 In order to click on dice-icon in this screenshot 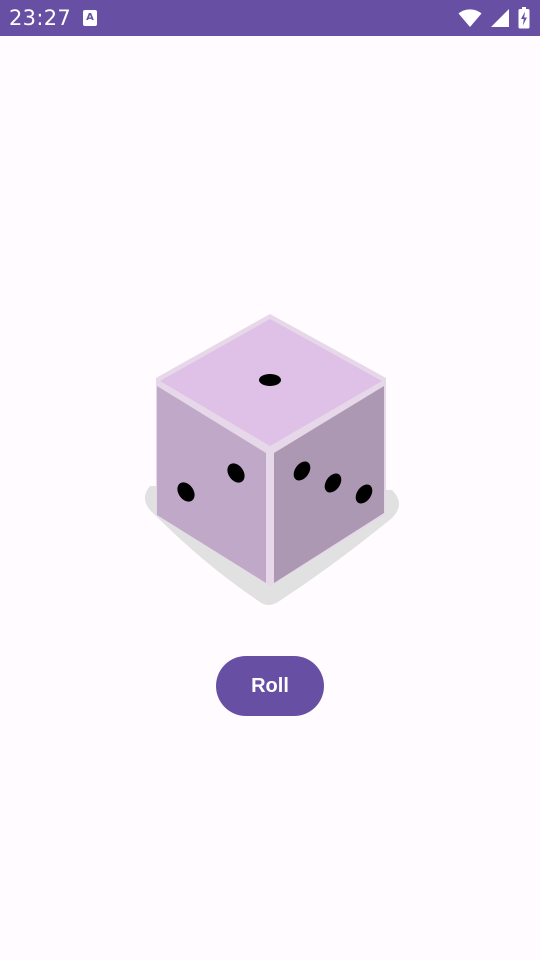, I will do `click(271, 459)`.